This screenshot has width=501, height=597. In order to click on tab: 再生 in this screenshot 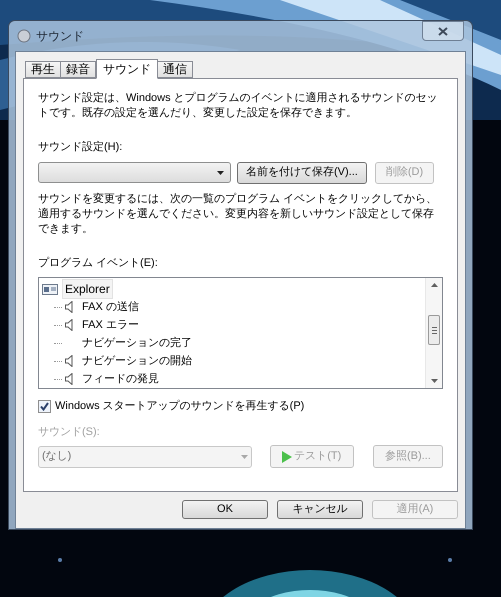, I will do `click(43, 69)`.